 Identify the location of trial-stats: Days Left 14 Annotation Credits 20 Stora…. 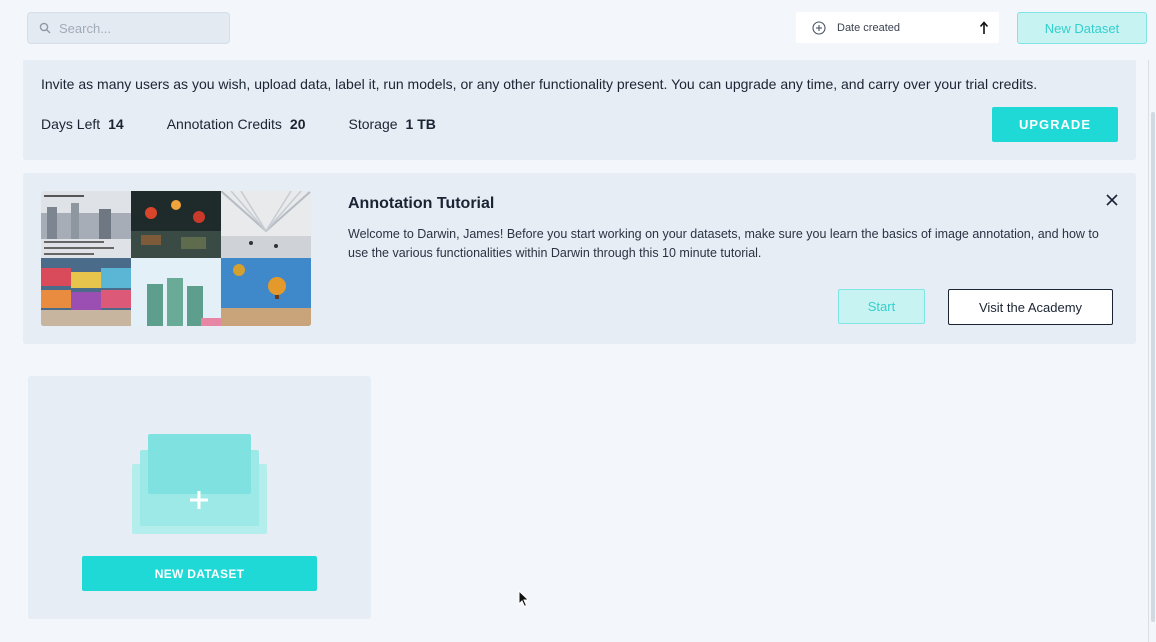
(260, 124).